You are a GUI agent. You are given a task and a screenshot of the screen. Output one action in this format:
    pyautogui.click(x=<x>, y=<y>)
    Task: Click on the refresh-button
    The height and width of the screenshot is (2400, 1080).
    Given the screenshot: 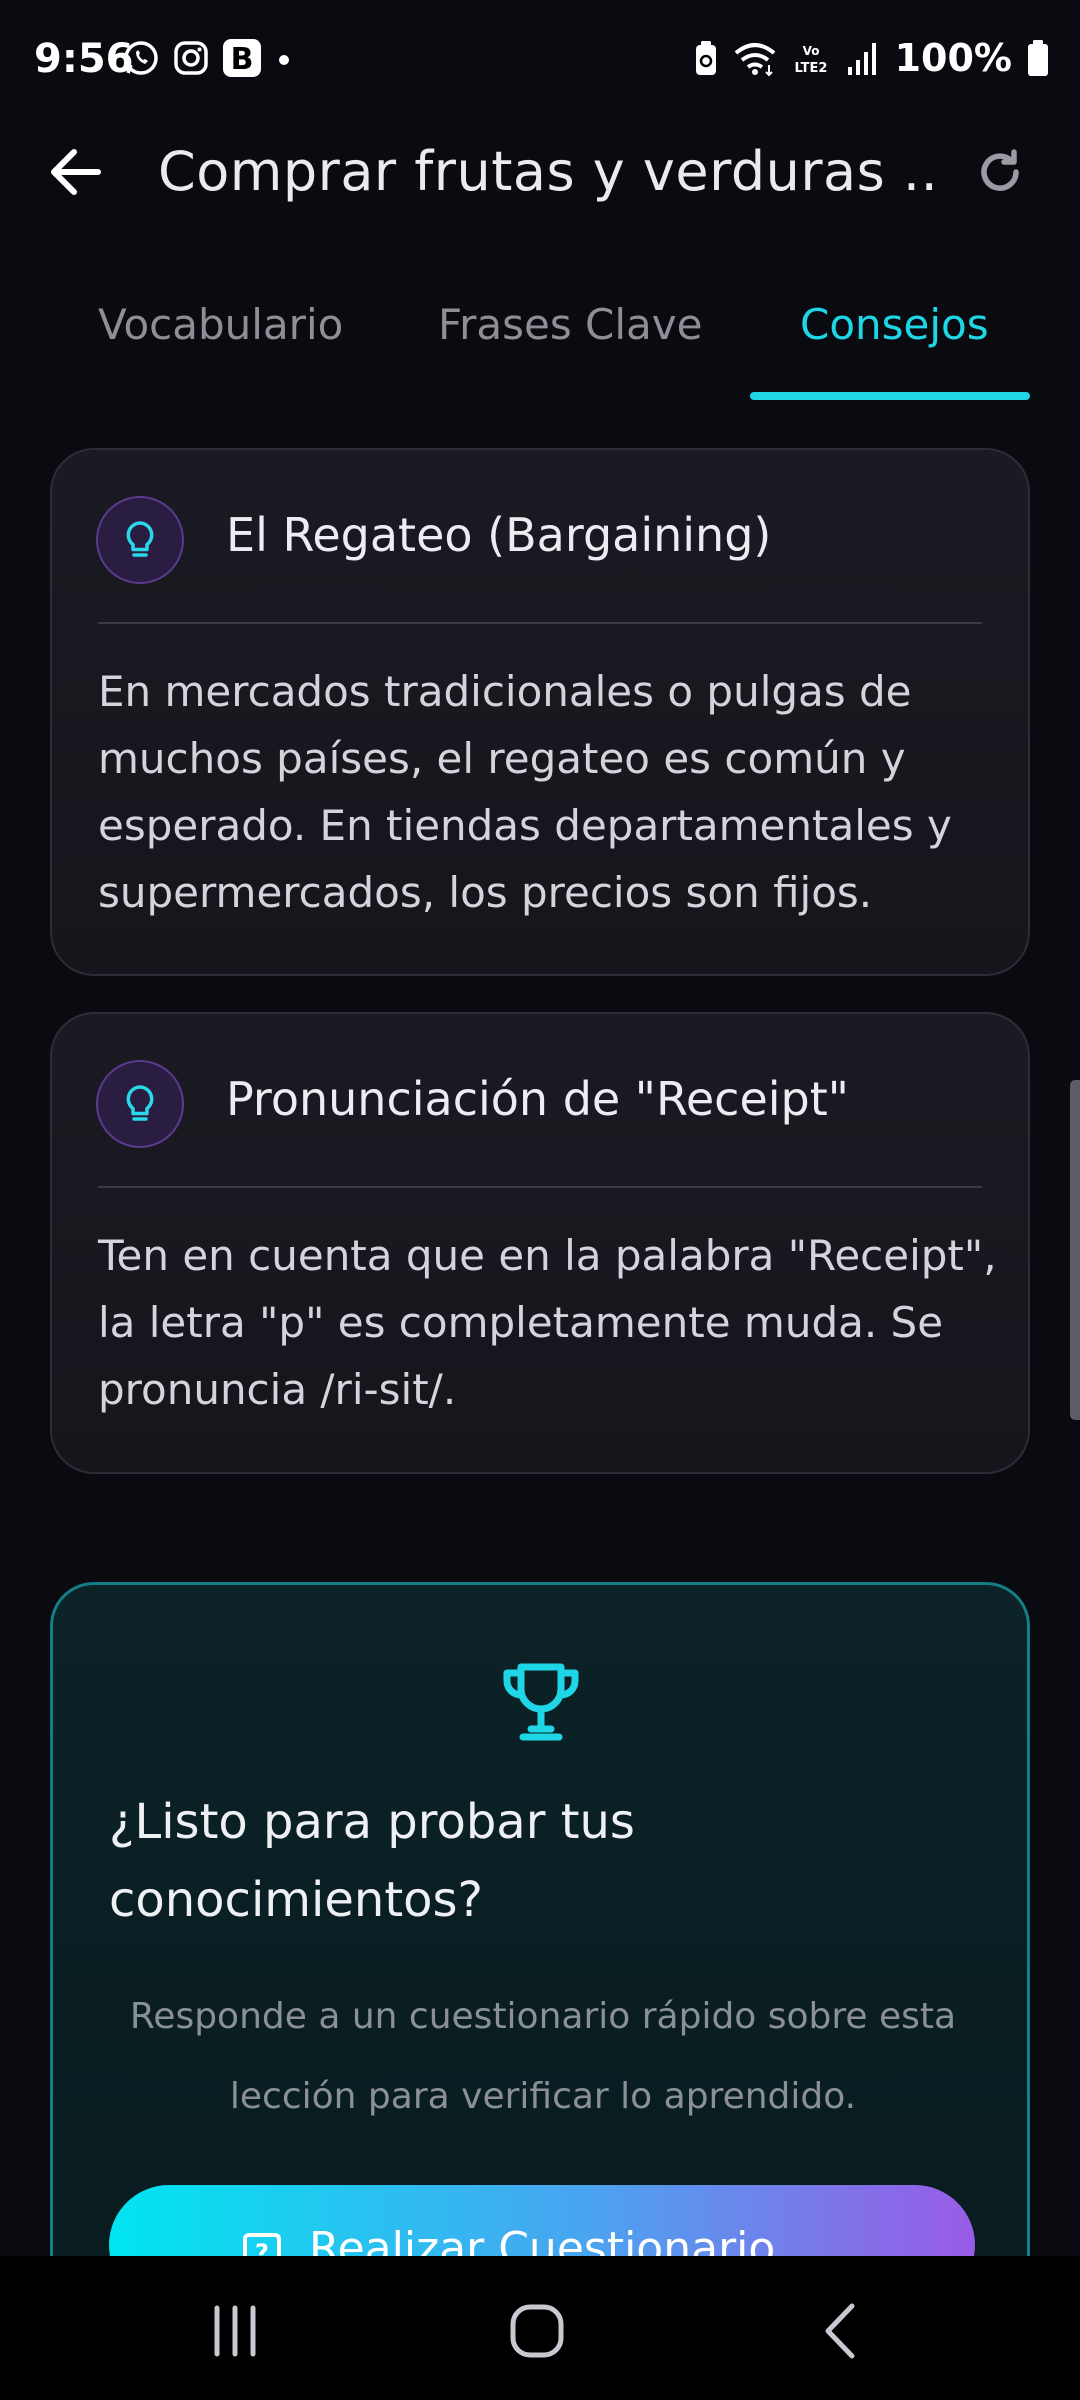 What is the action you would take?
    pyautogui.click(x=1004, y=176)
    